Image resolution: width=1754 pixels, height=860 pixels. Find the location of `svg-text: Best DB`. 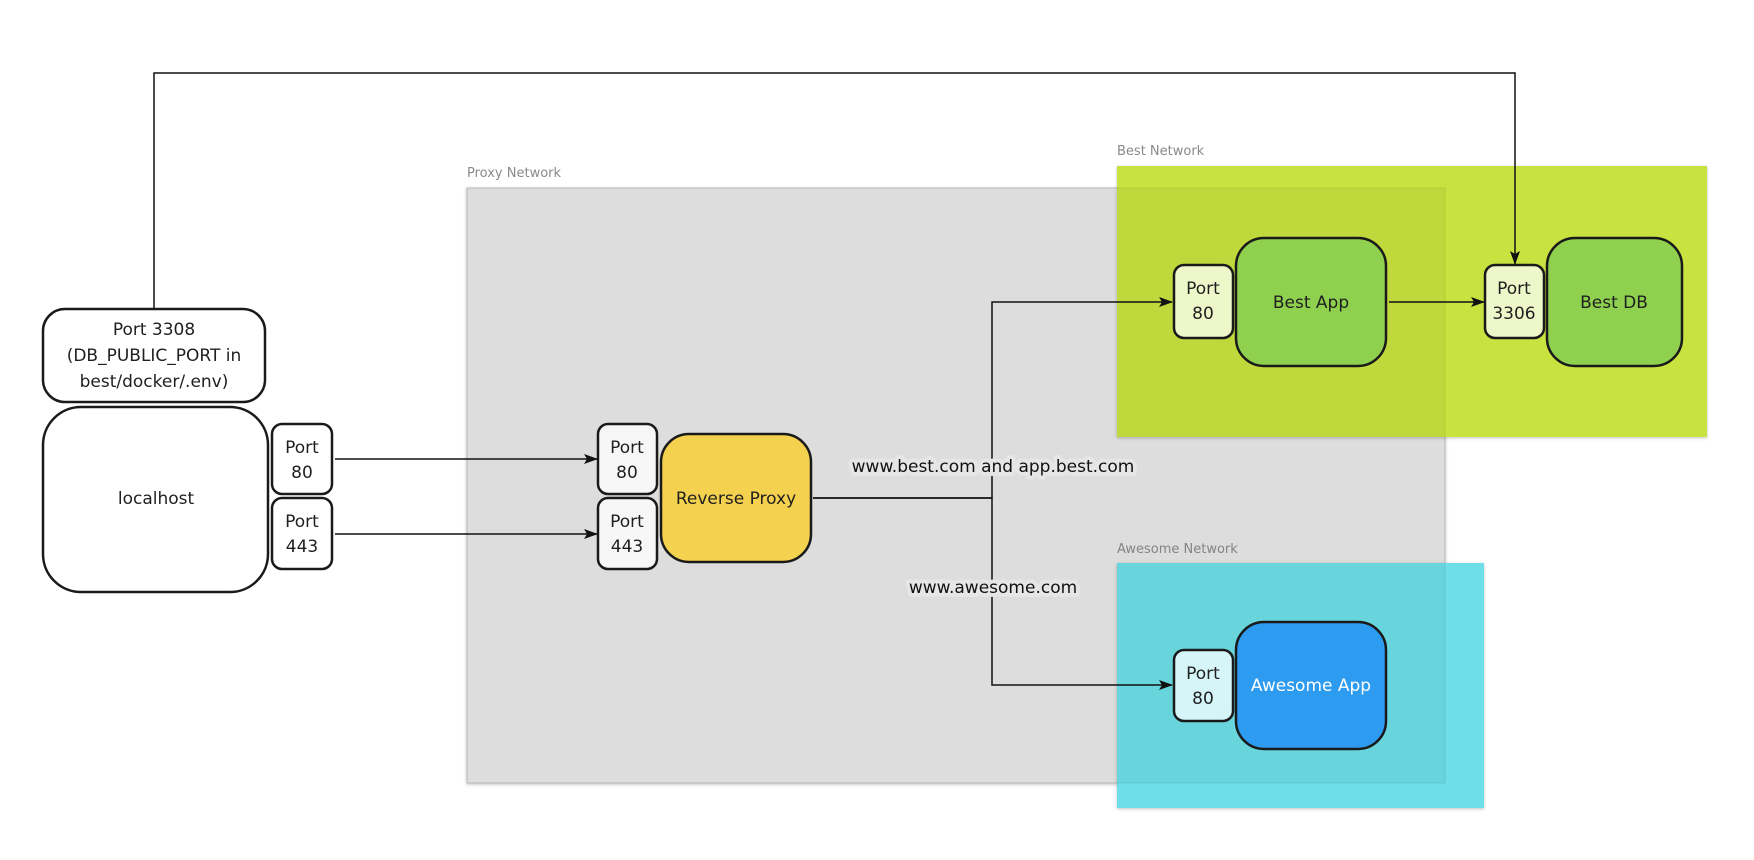

svg-text: Best DB is located at coordinates (1614, 303).